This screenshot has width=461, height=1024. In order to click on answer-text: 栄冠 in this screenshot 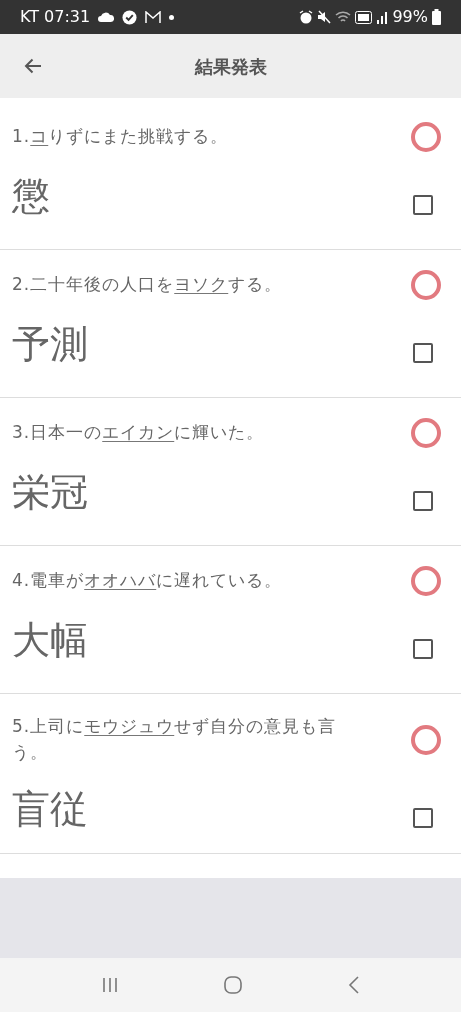, I will do `click(50, 493)`.